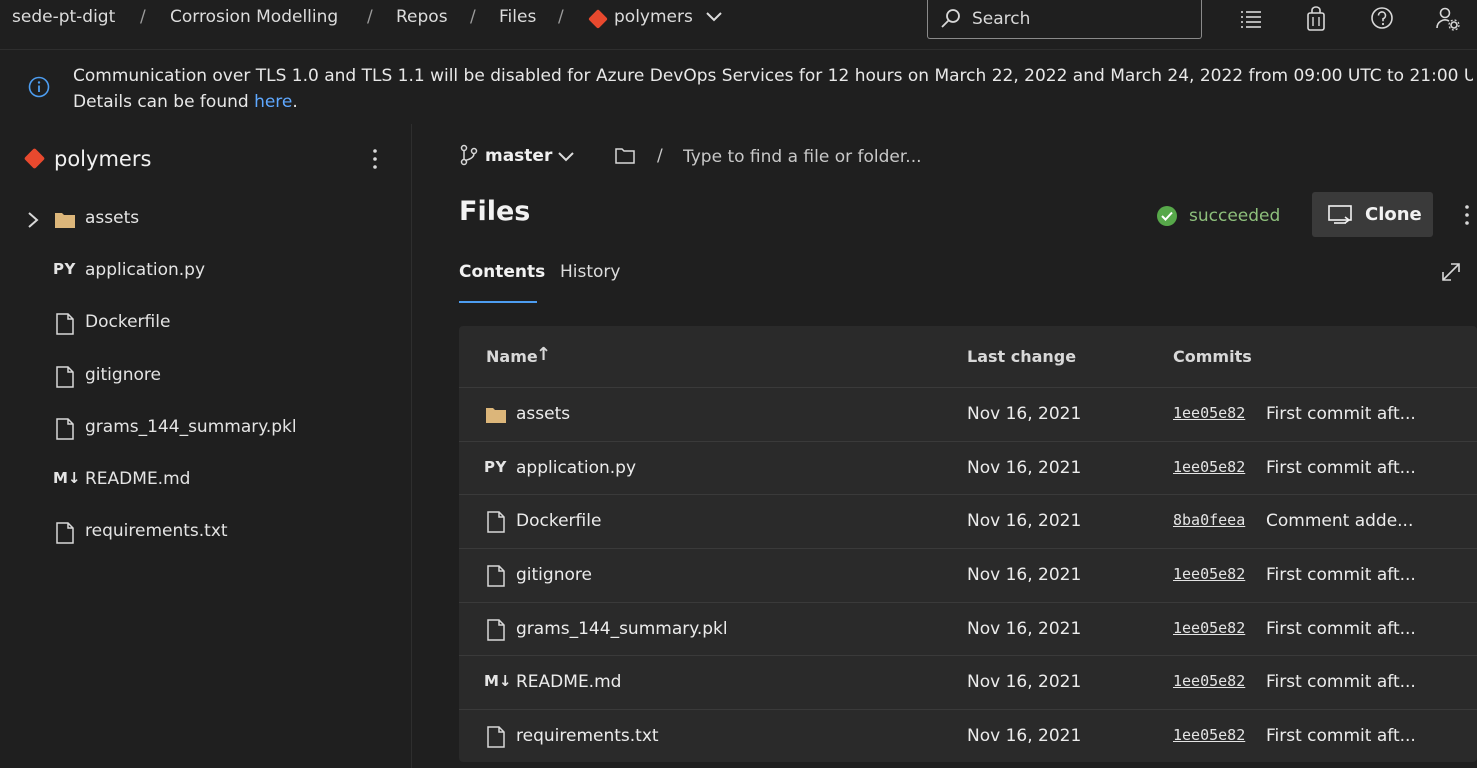  I want to click on file-name: assets, so click(543, 414).